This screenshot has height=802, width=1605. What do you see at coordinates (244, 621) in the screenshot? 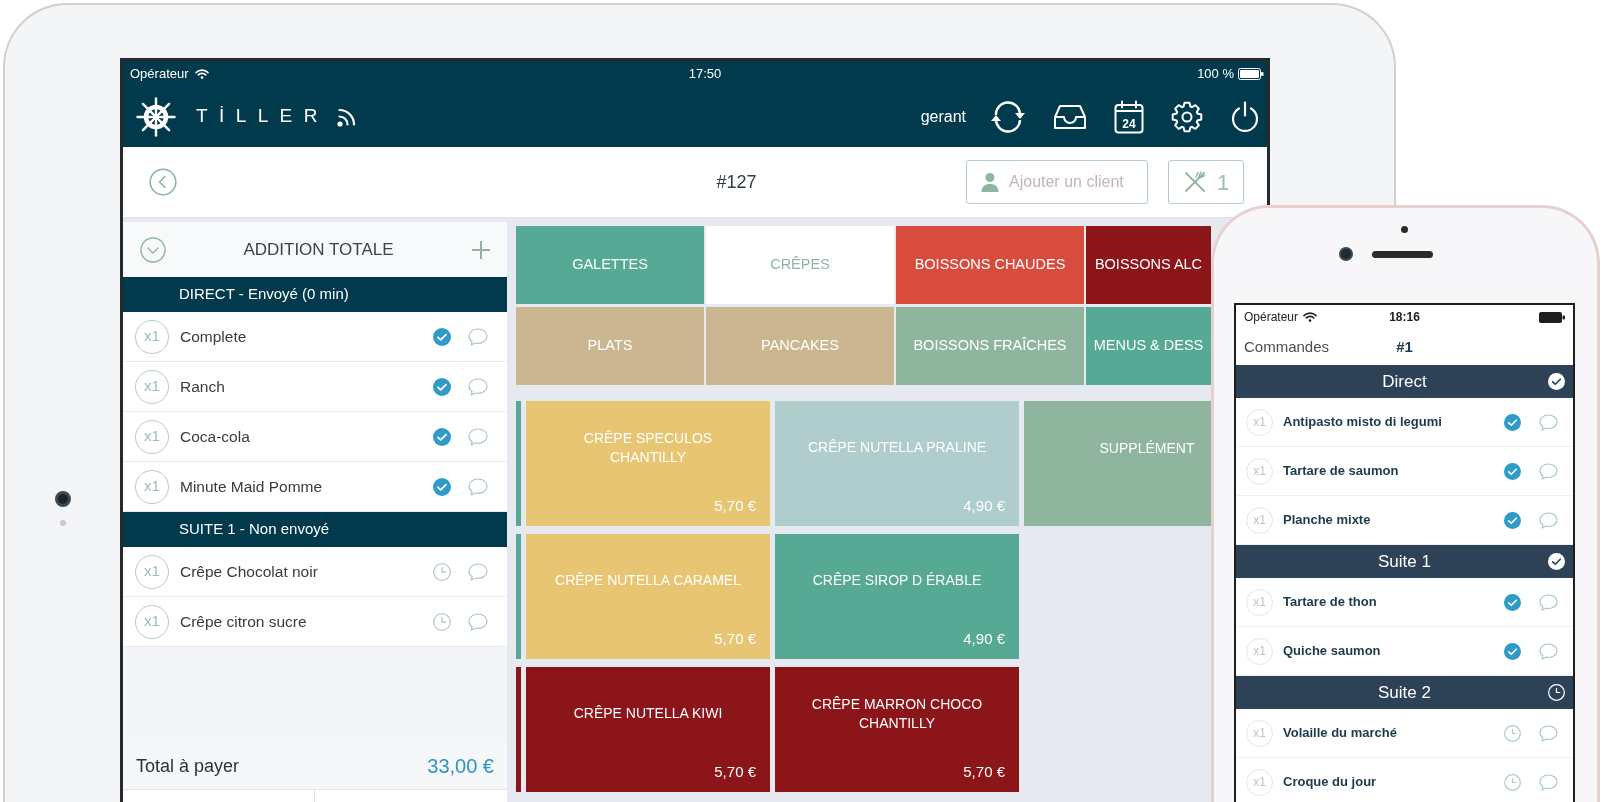
I see `item-name: Crêpe citron sucre` at bounding box center [244, 621].